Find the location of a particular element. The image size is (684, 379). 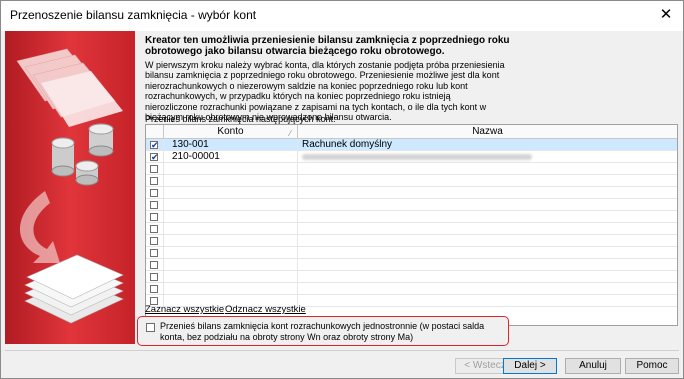

header-konto-label: Konto is located at coordinates (230, 131).